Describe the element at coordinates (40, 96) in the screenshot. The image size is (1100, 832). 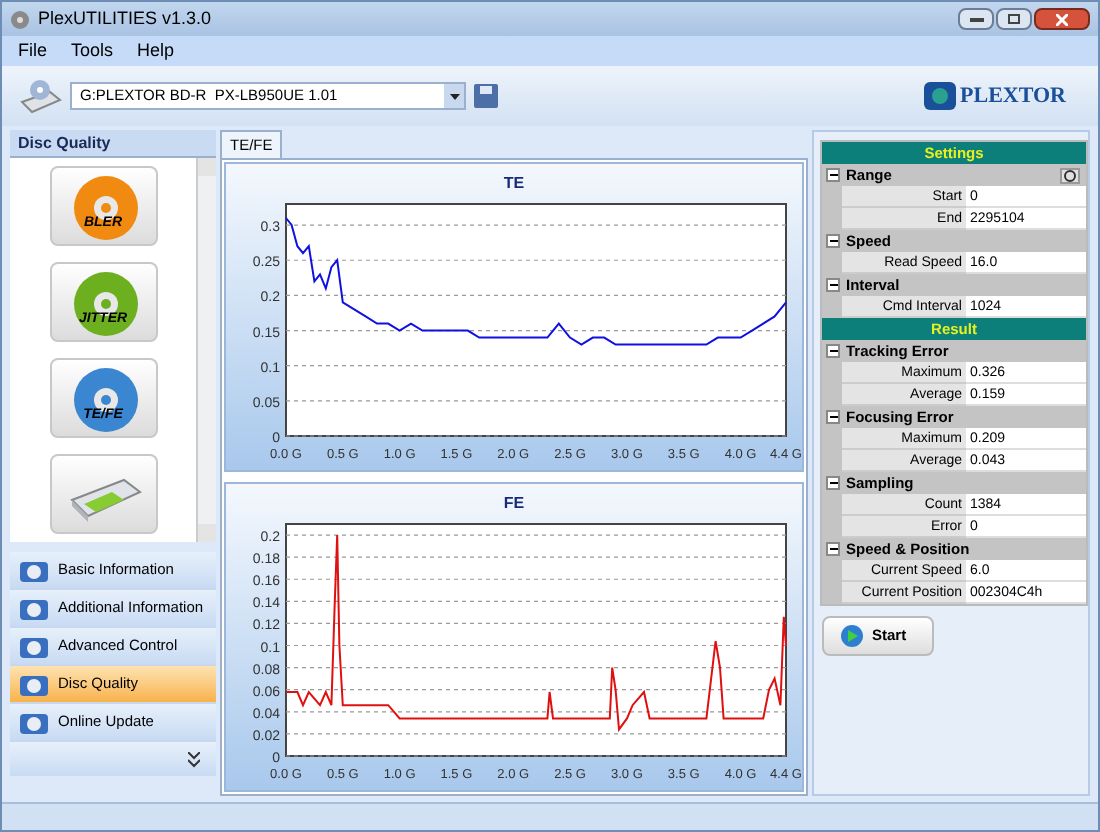
I see `drive-icon` at that location.